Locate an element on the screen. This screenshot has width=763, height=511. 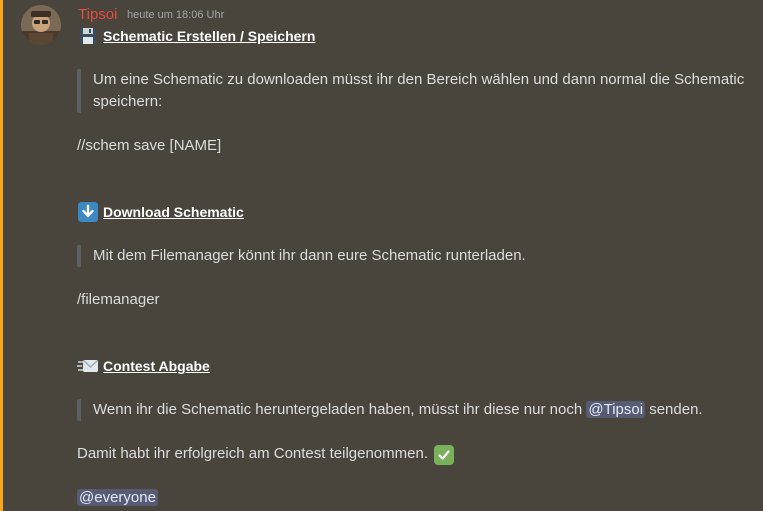
avatar is located at coordinates (41, 25).